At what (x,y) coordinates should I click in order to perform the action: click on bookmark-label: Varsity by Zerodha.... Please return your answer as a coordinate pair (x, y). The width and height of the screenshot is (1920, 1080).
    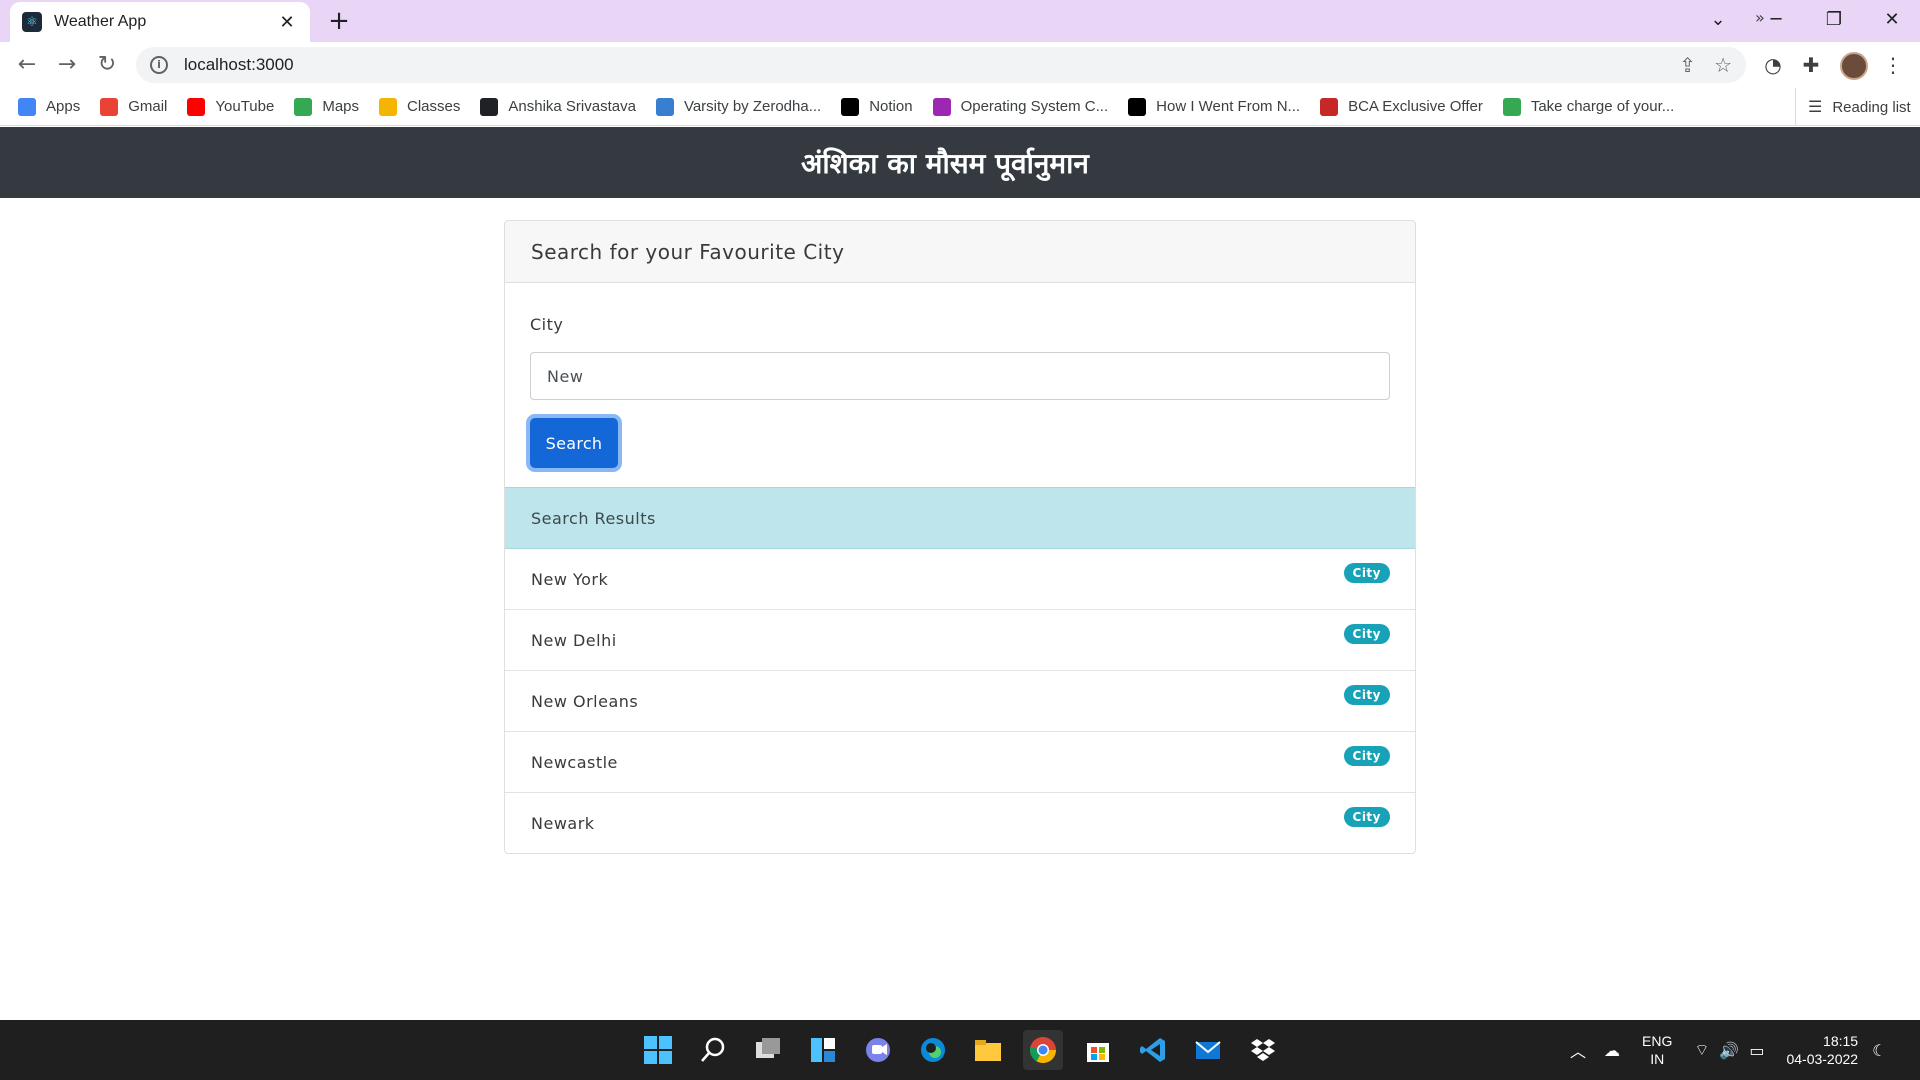
    Looking at the image, I should click on (752, 106).